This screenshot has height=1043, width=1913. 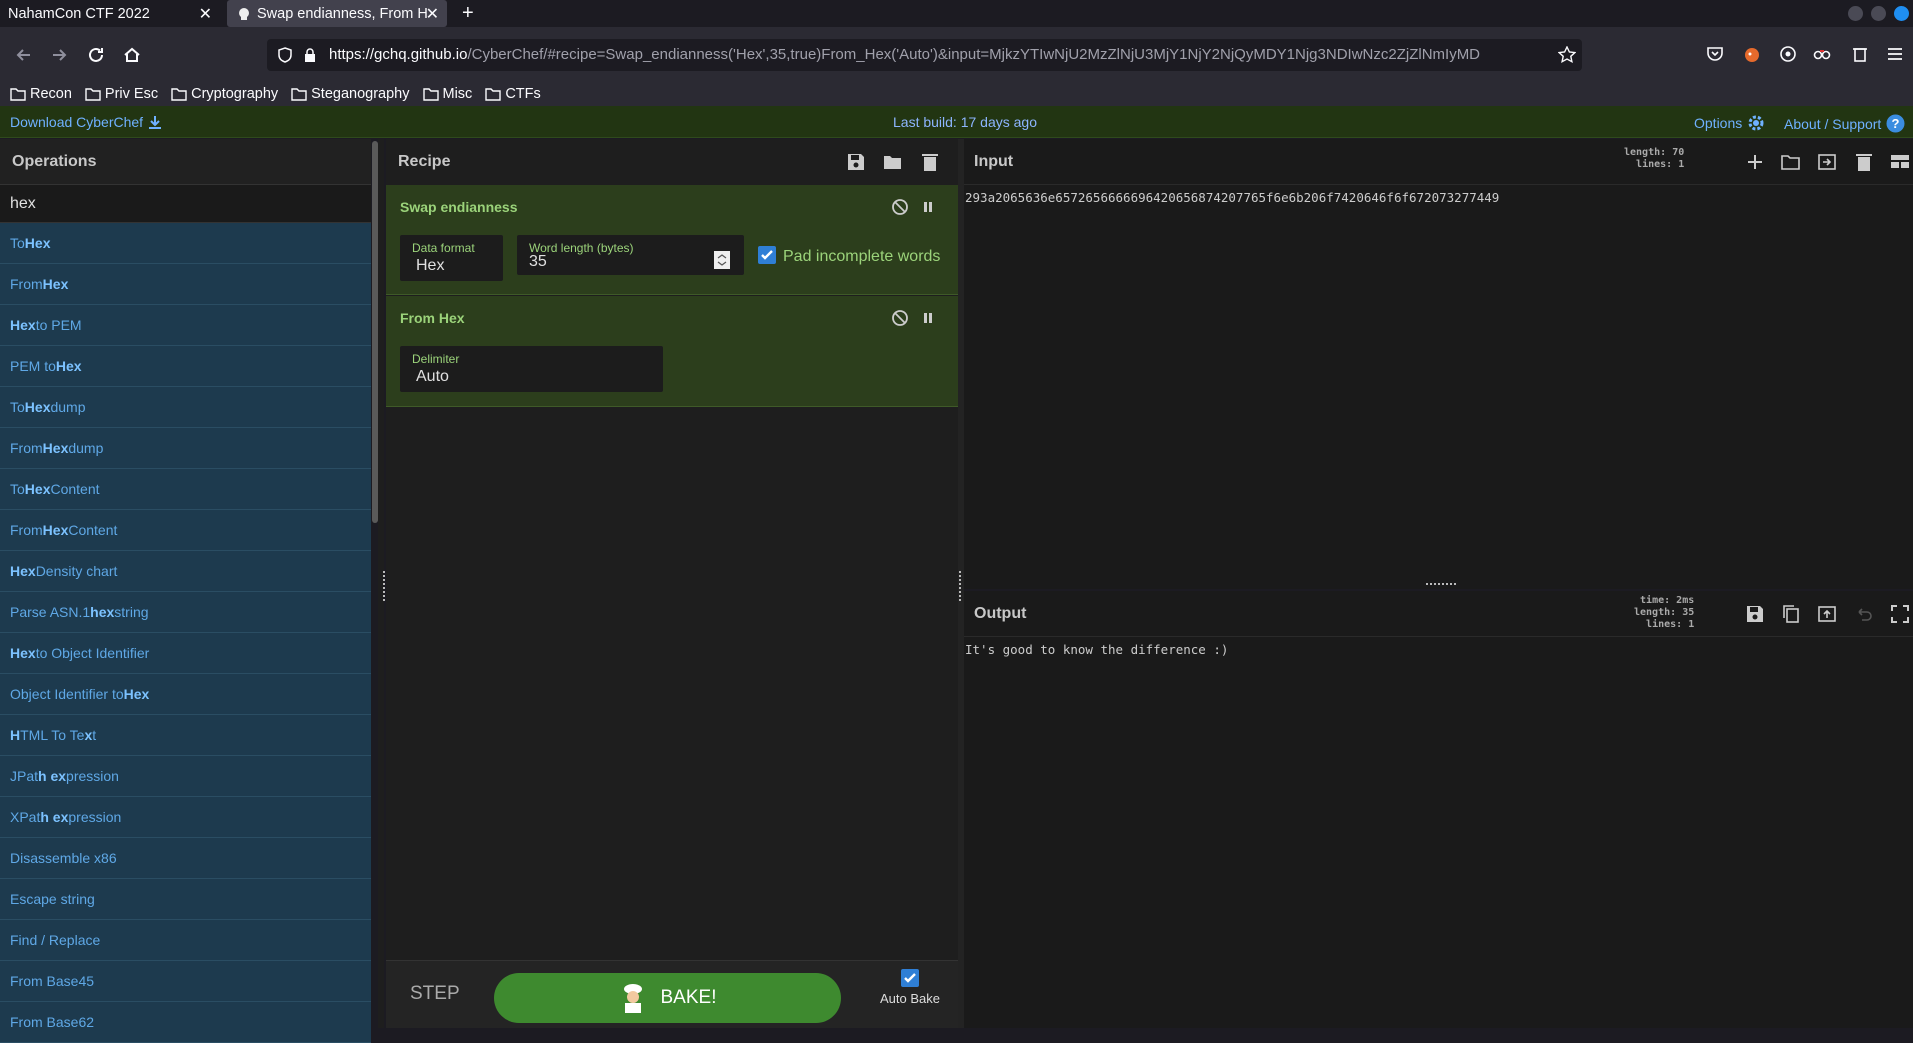 I want to click on bake-button: BAKE!, so click(x=667, y=998).